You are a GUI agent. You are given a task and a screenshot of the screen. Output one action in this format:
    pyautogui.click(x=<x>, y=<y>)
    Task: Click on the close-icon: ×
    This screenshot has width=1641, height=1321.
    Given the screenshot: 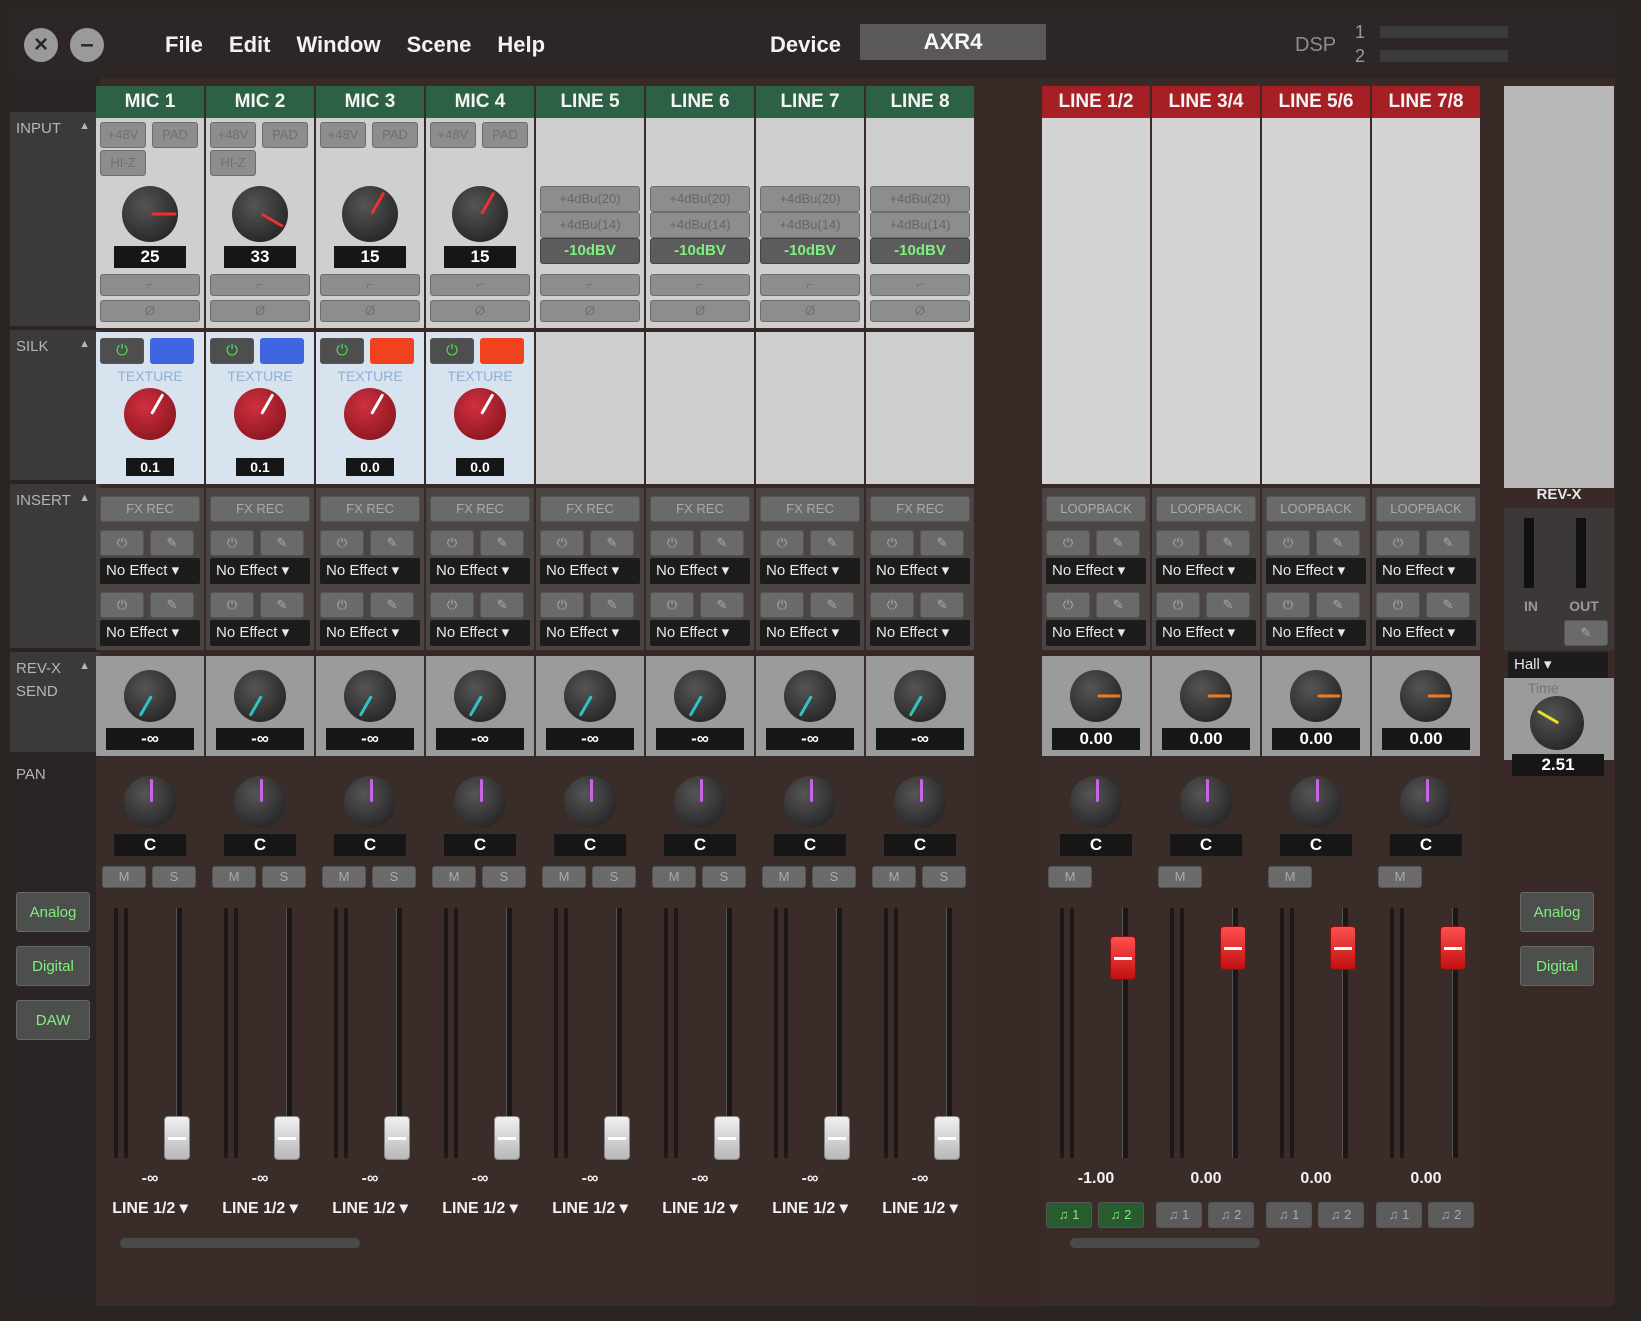 What is the action you would take?
    pyautogui.click(x=41, y=45)
    